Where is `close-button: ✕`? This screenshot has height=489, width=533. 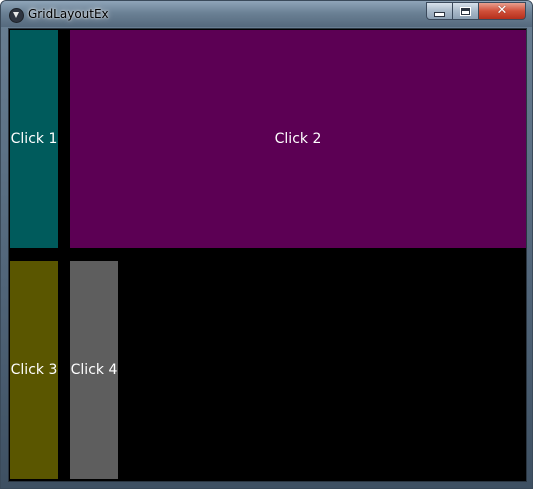
close-button: ✕ is located at coordinates (502, 11).